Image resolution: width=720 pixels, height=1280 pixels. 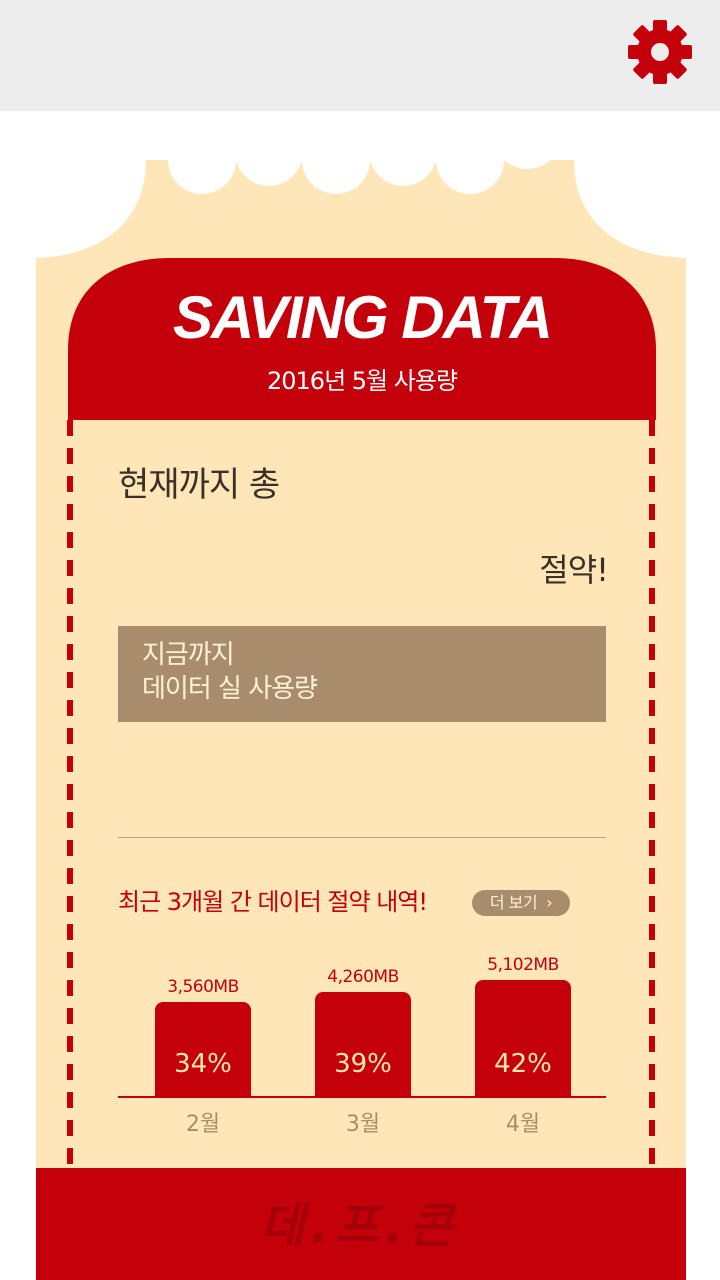 What do you see at coordinates (362, 1097) in the screenshot?
I see `chart-axis` at bounding box center [362, 1097].